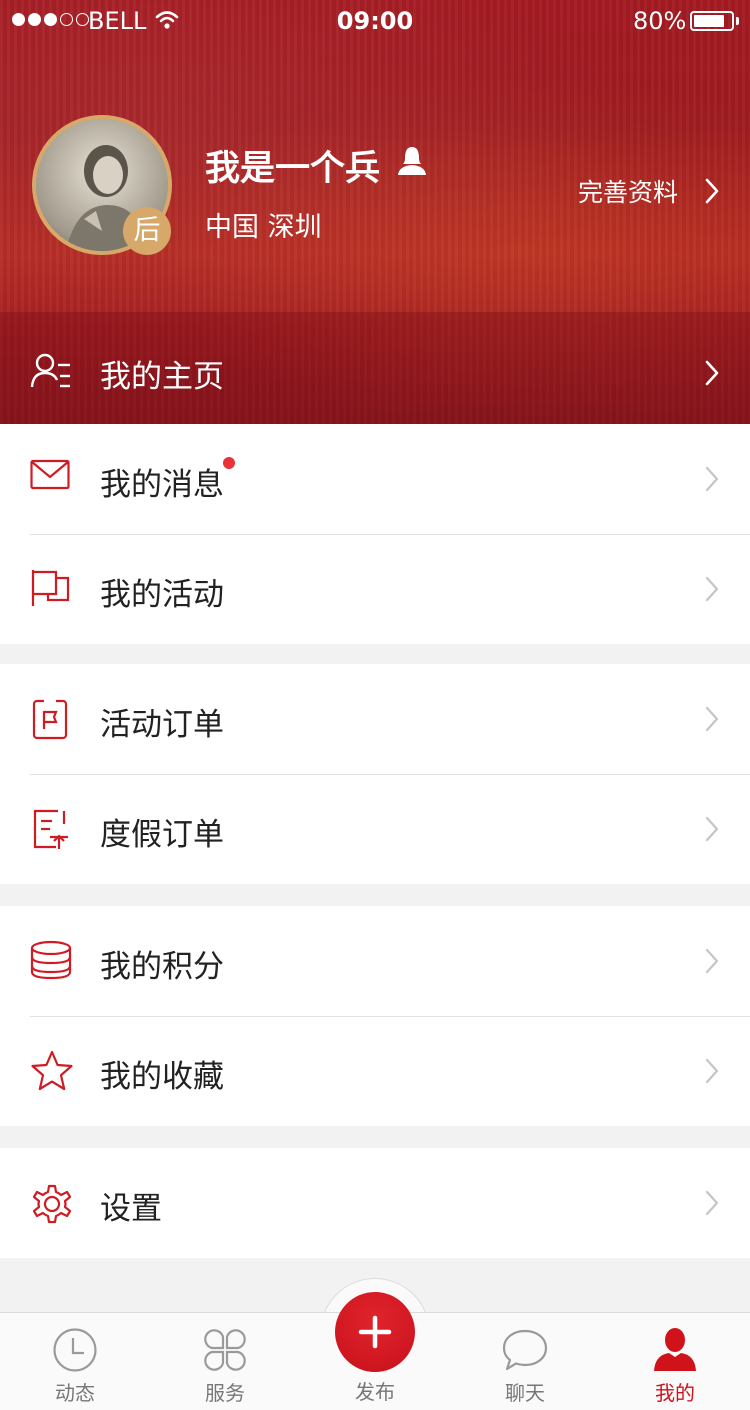 This screenshot has width=750, height=1410. I want to click on gear-icon, so click(52, 1204).